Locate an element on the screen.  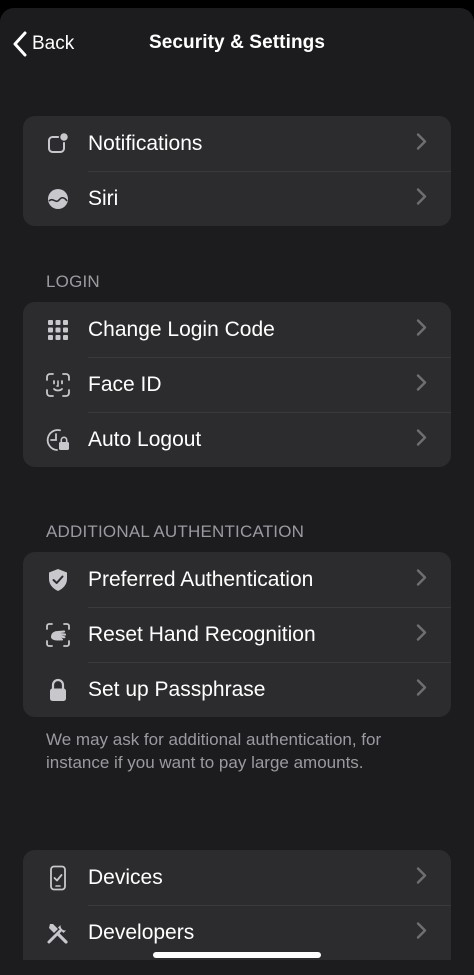
page-title: Security & Settings is located at coordinates (237, 42).